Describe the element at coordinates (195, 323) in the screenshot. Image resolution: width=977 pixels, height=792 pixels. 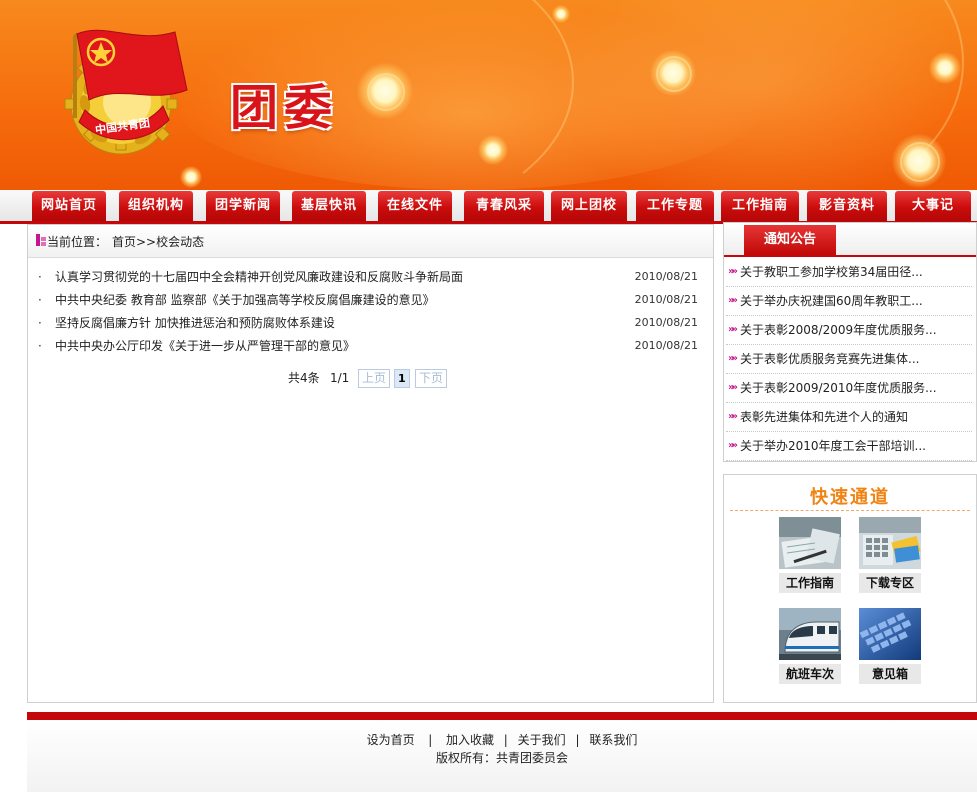
I see `news-title-link: 坚持反腐倡廉方针 加快推进惩治和预防腐败体系建设` at that location.